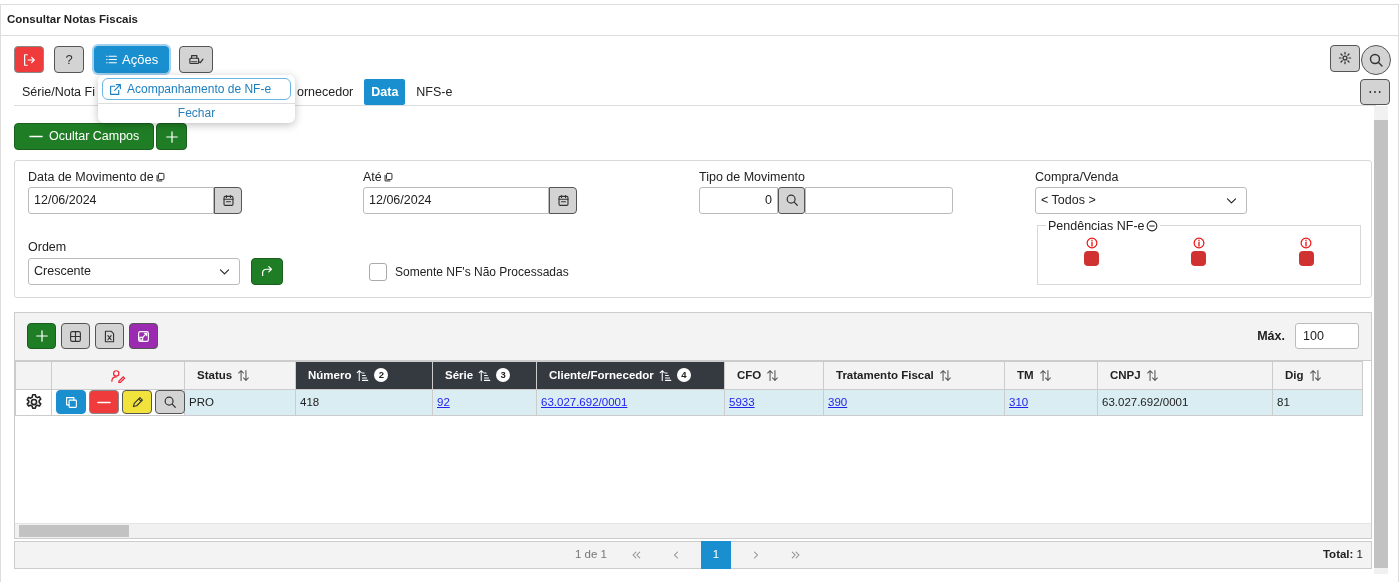 This screenshot has width=1399, height=583. Describe the element at coordinates (111, 59) in the screenshot. I see `list-icon` at that location.